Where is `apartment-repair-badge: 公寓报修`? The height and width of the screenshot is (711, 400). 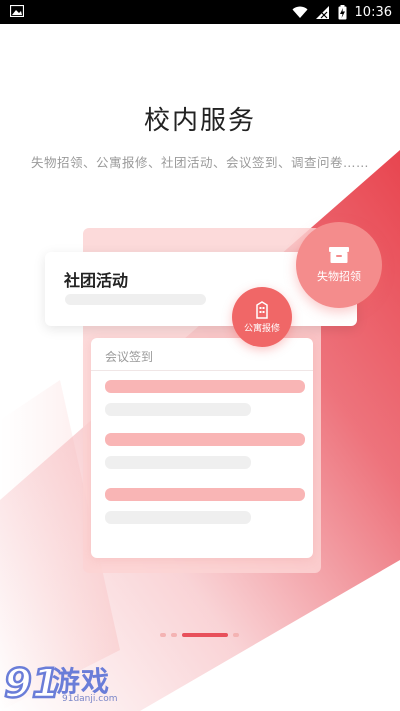
apartment-repair-badge: 公寓报修 is located at coordinates (262, 317).